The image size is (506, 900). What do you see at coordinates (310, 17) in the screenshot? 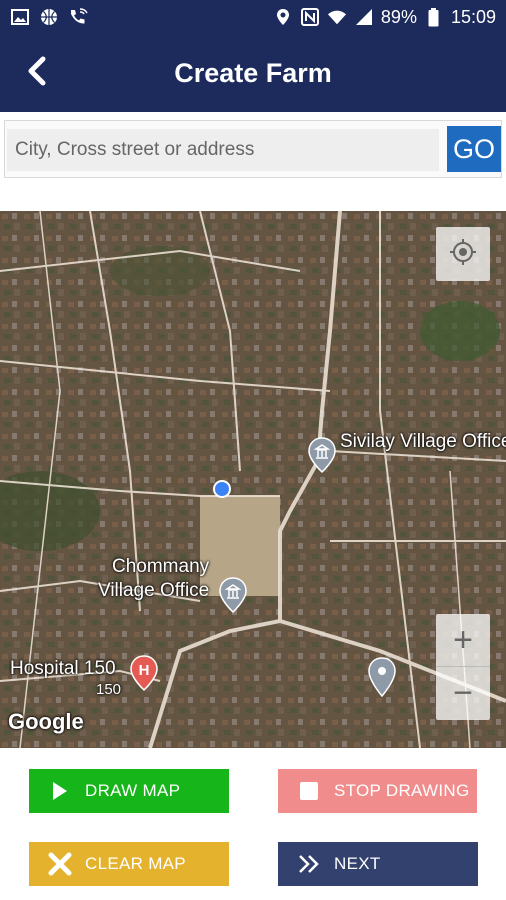
I see `nfc-icon` at bounding box center [310, 17].